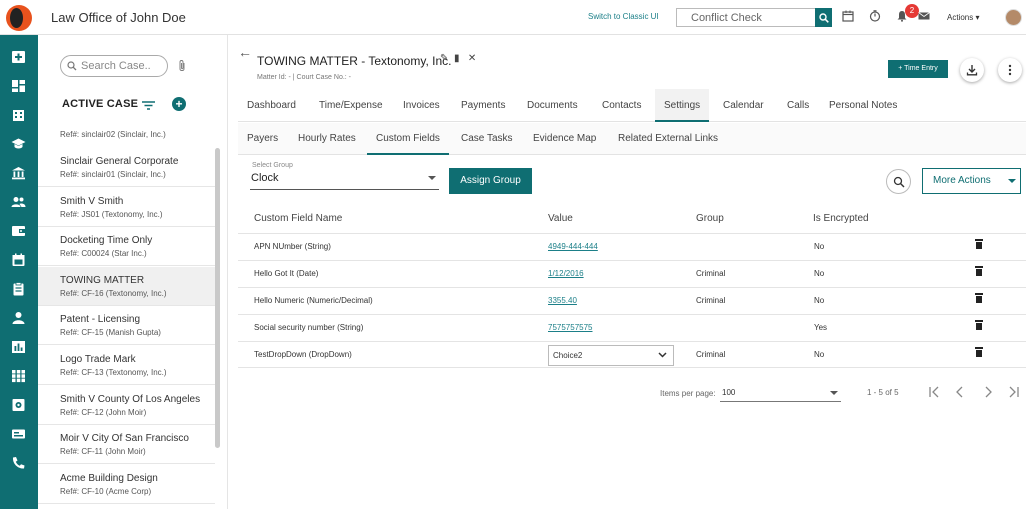 The width and height of the screenshot is (1026, 509). I want to click on time-entry-button: + Time Entry, so click(918, 69).